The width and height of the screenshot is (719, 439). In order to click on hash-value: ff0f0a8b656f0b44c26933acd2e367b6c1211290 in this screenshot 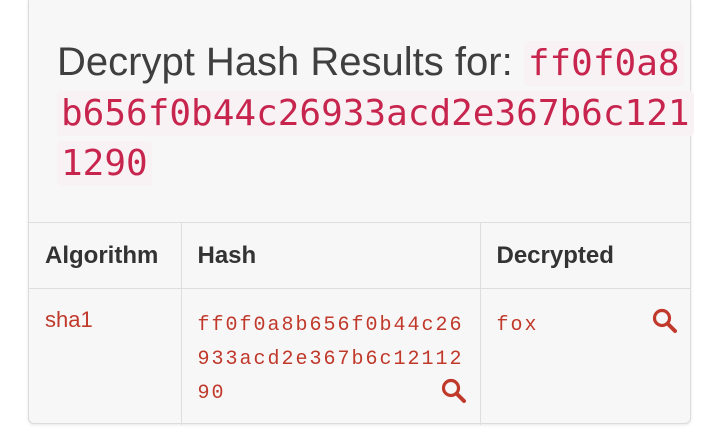, I will do `click(330, 359)`.